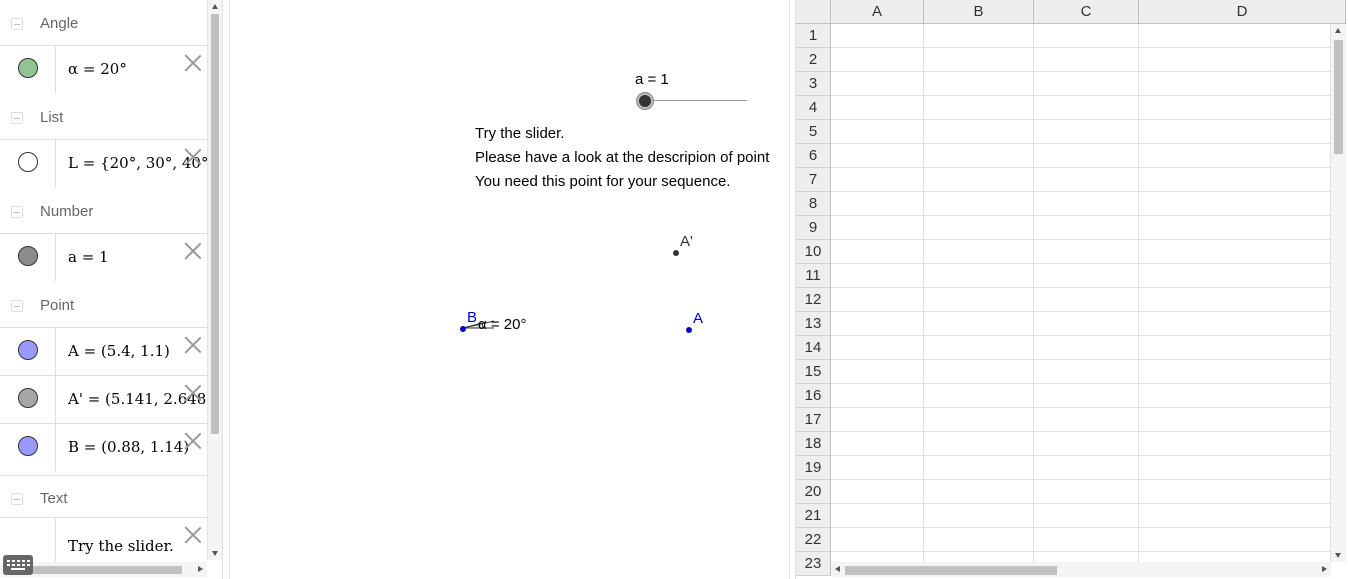 Image resolution: width=1348 pixels, height=579 pixels. What do you see at coordinates (215, 553) in the screenshot?
I see `scroll-down-icon` at bounding box center [215, 553].